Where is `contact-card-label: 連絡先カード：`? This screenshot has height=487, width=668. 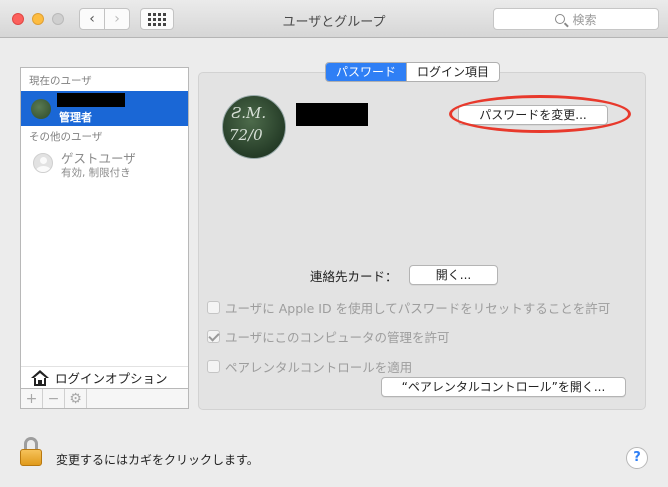
contact-card-label: 連絡先カード： is located at coordinates (354, 276).